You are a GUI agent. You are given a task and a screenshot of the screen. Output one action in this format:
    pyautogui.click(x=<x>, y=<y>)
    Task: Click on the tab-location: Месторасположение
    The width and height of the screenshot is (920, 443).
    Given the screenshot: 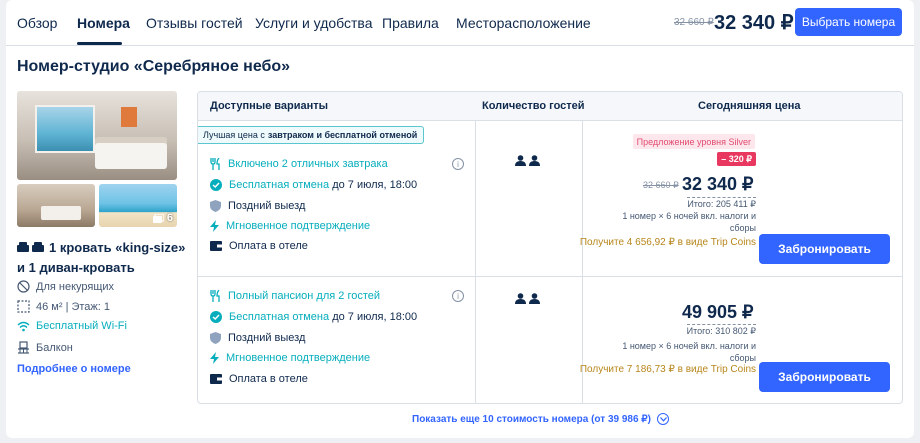 What is the action you would take?
    pyautogui.click(x=523, y=23)
    